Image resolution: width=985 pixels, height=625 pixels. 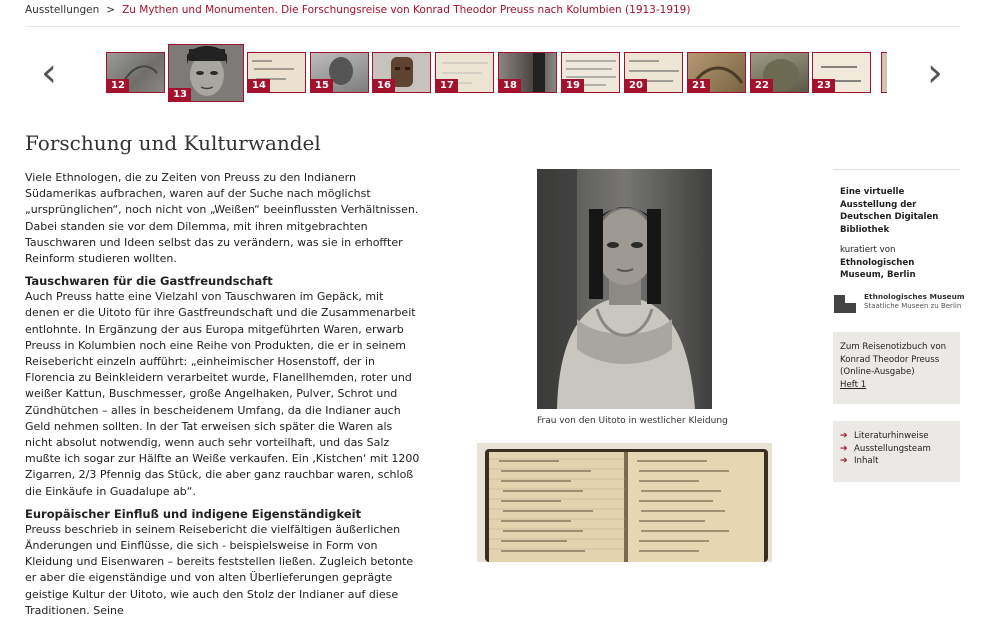 I want to click on gallery-next-button: ›, so click(x=935, y=73).